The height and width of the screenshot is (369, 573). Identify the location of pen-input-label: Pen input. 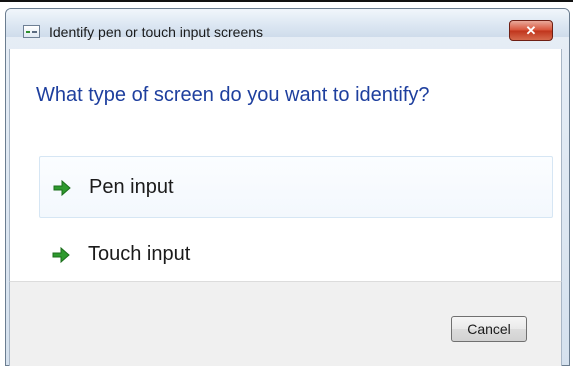
(131, 187).